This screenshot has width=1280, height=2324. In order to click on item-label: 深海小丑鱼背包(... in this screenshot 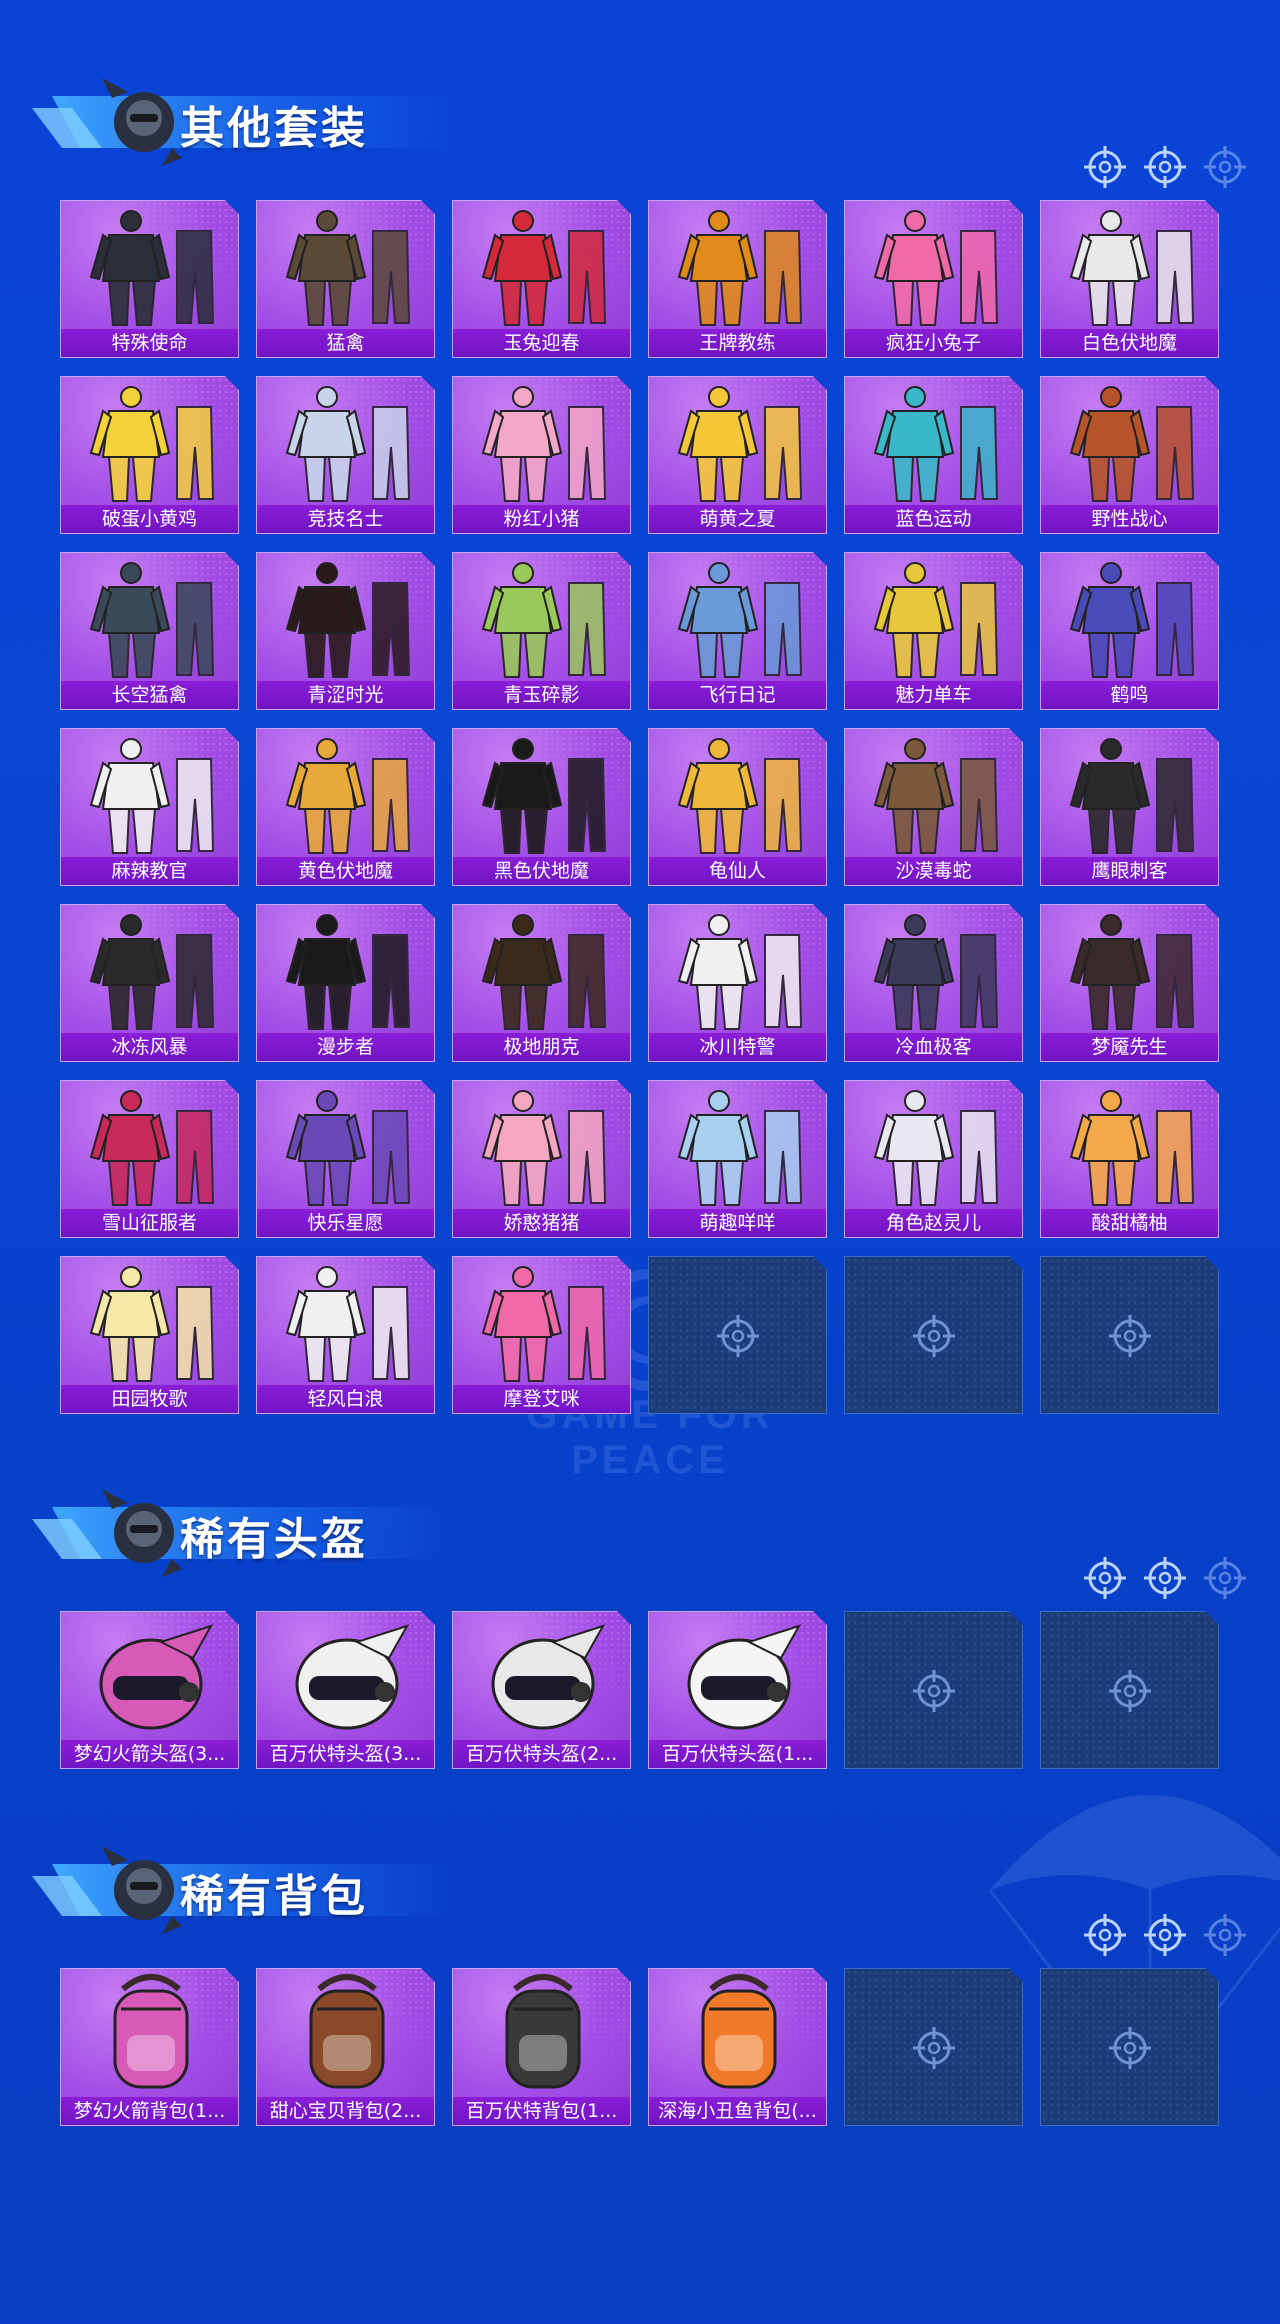, I will do `click(737, 2111)`.